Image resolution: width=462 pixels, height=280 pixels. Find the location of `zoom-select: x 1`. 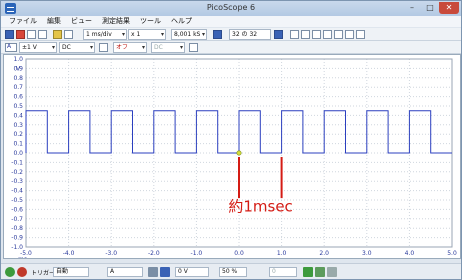

zoom-select: x 1 is located at coordinates (147, 34).